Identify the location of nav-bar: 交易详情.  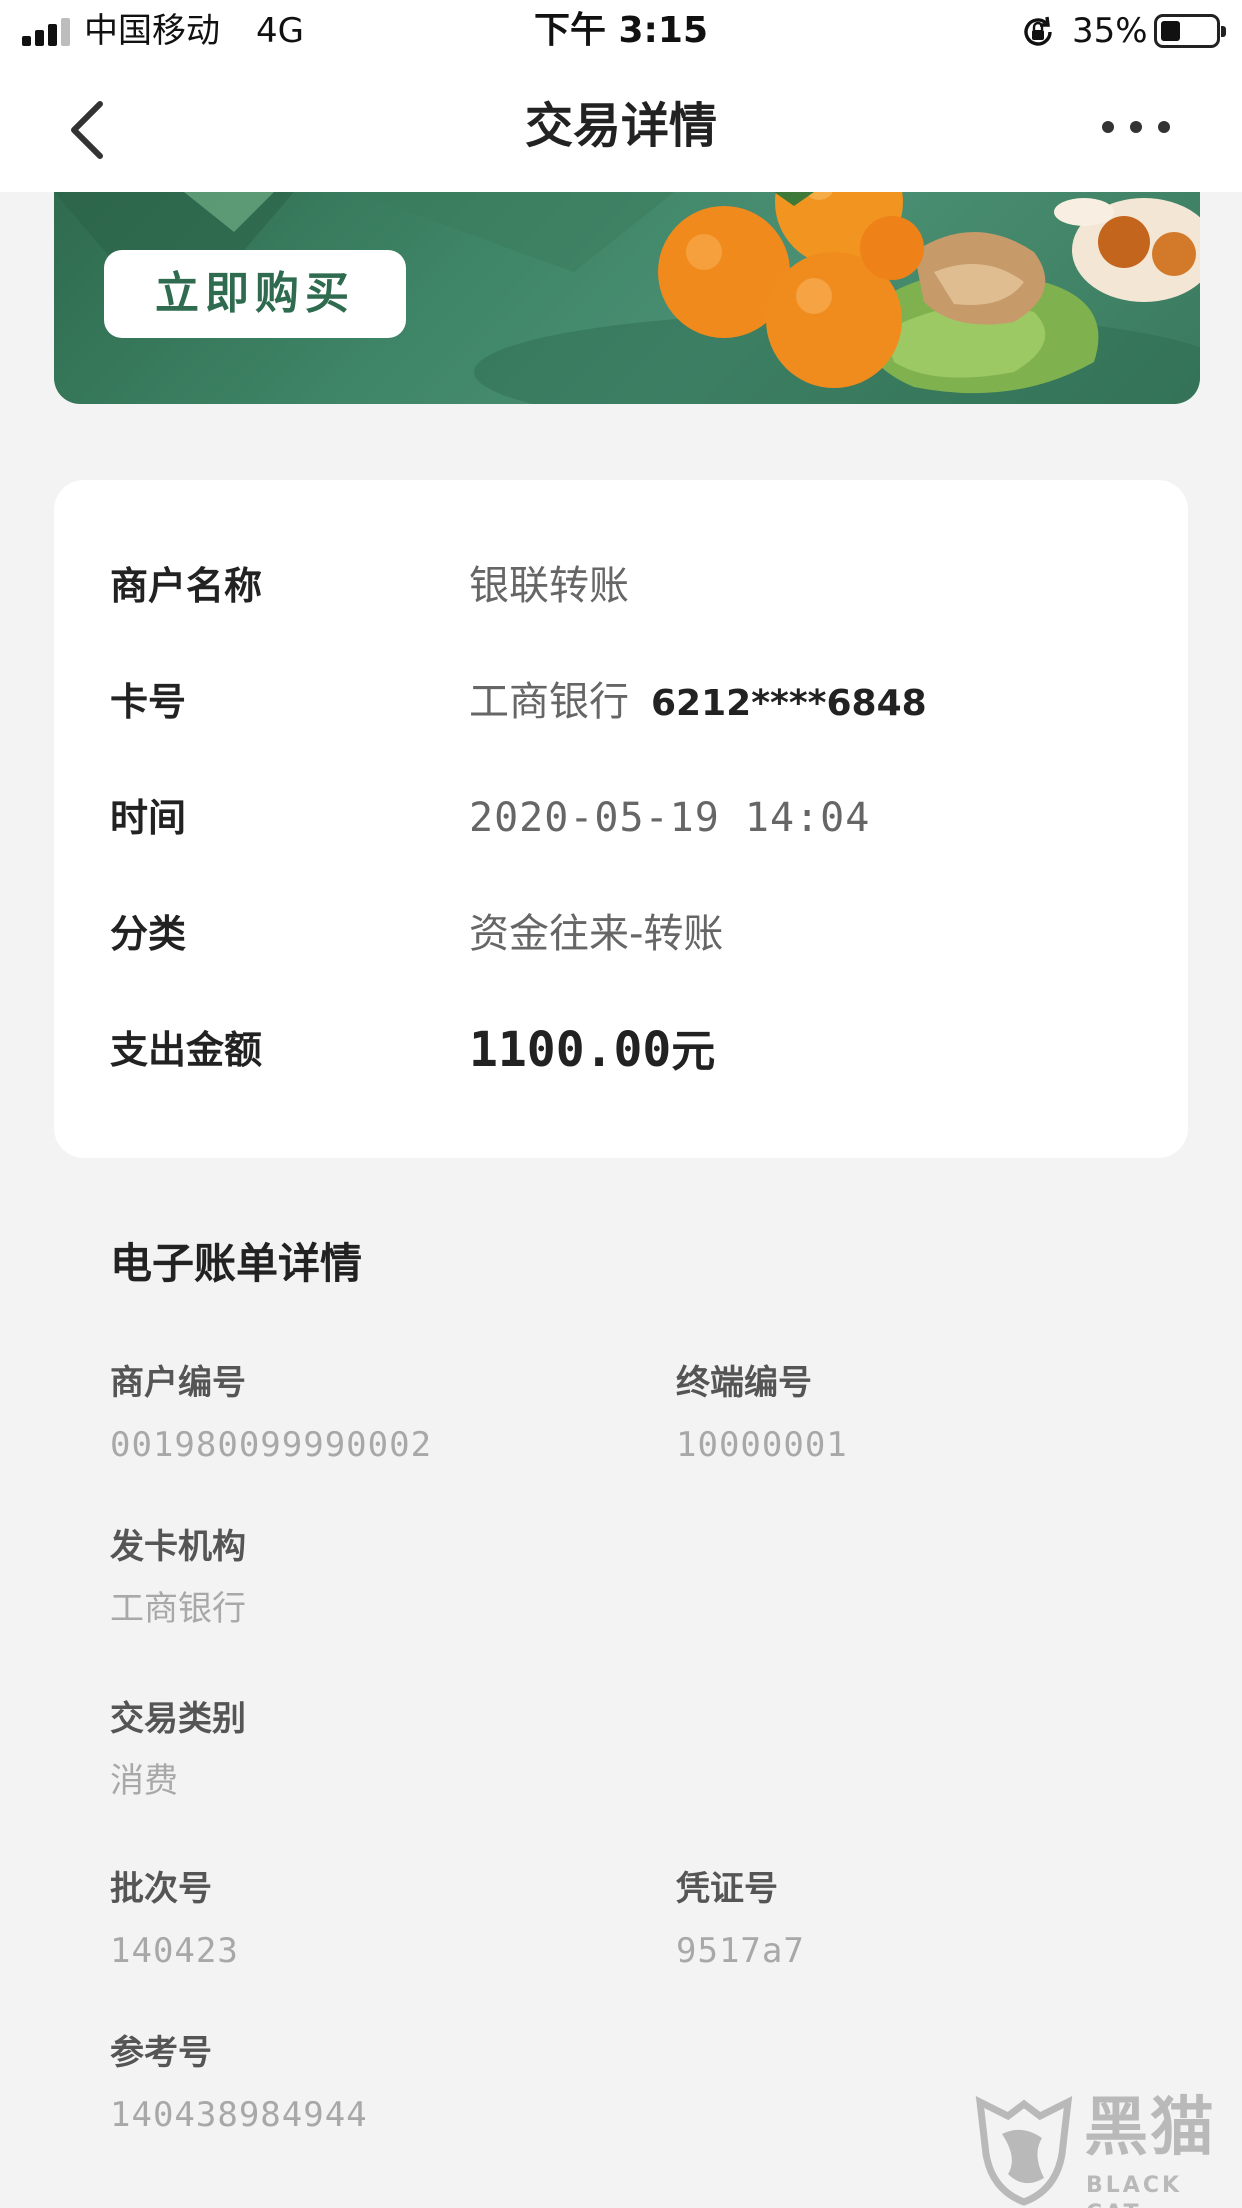
(621, 127).